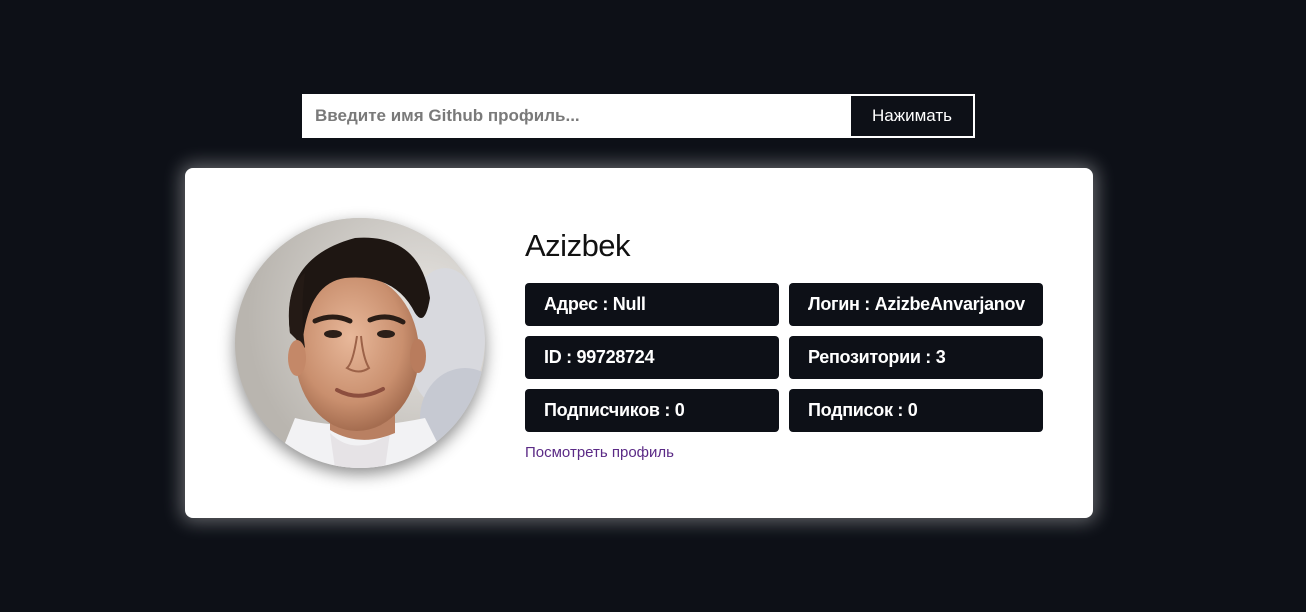 The image size is (1306, 612). What do you see at coordinates (916, 304) in the screenshot?
I see `stat-login: Логин : AzizbeAnvarjanov` at bounding box center [916, 304].